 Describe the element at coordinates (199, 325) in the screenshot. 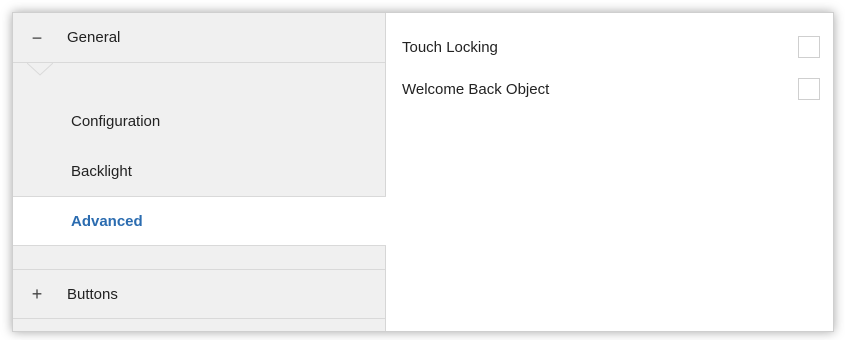

I see `sidebar-next-group` at that location.